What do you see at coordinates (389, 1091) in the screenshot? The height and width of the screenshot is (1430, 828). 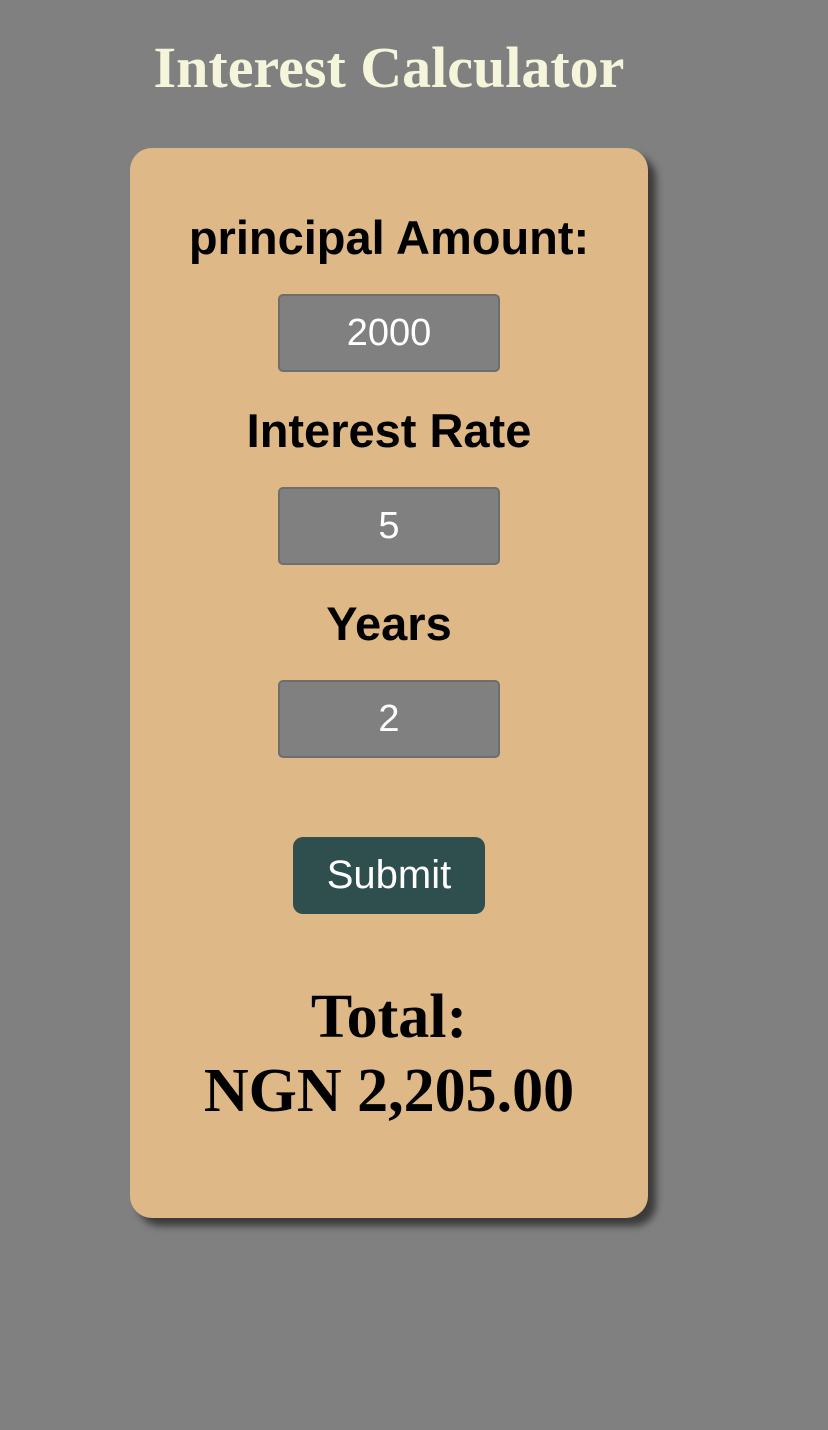 I see `total-value: NGN 2,205.00` at bounding box center [389, 1091].